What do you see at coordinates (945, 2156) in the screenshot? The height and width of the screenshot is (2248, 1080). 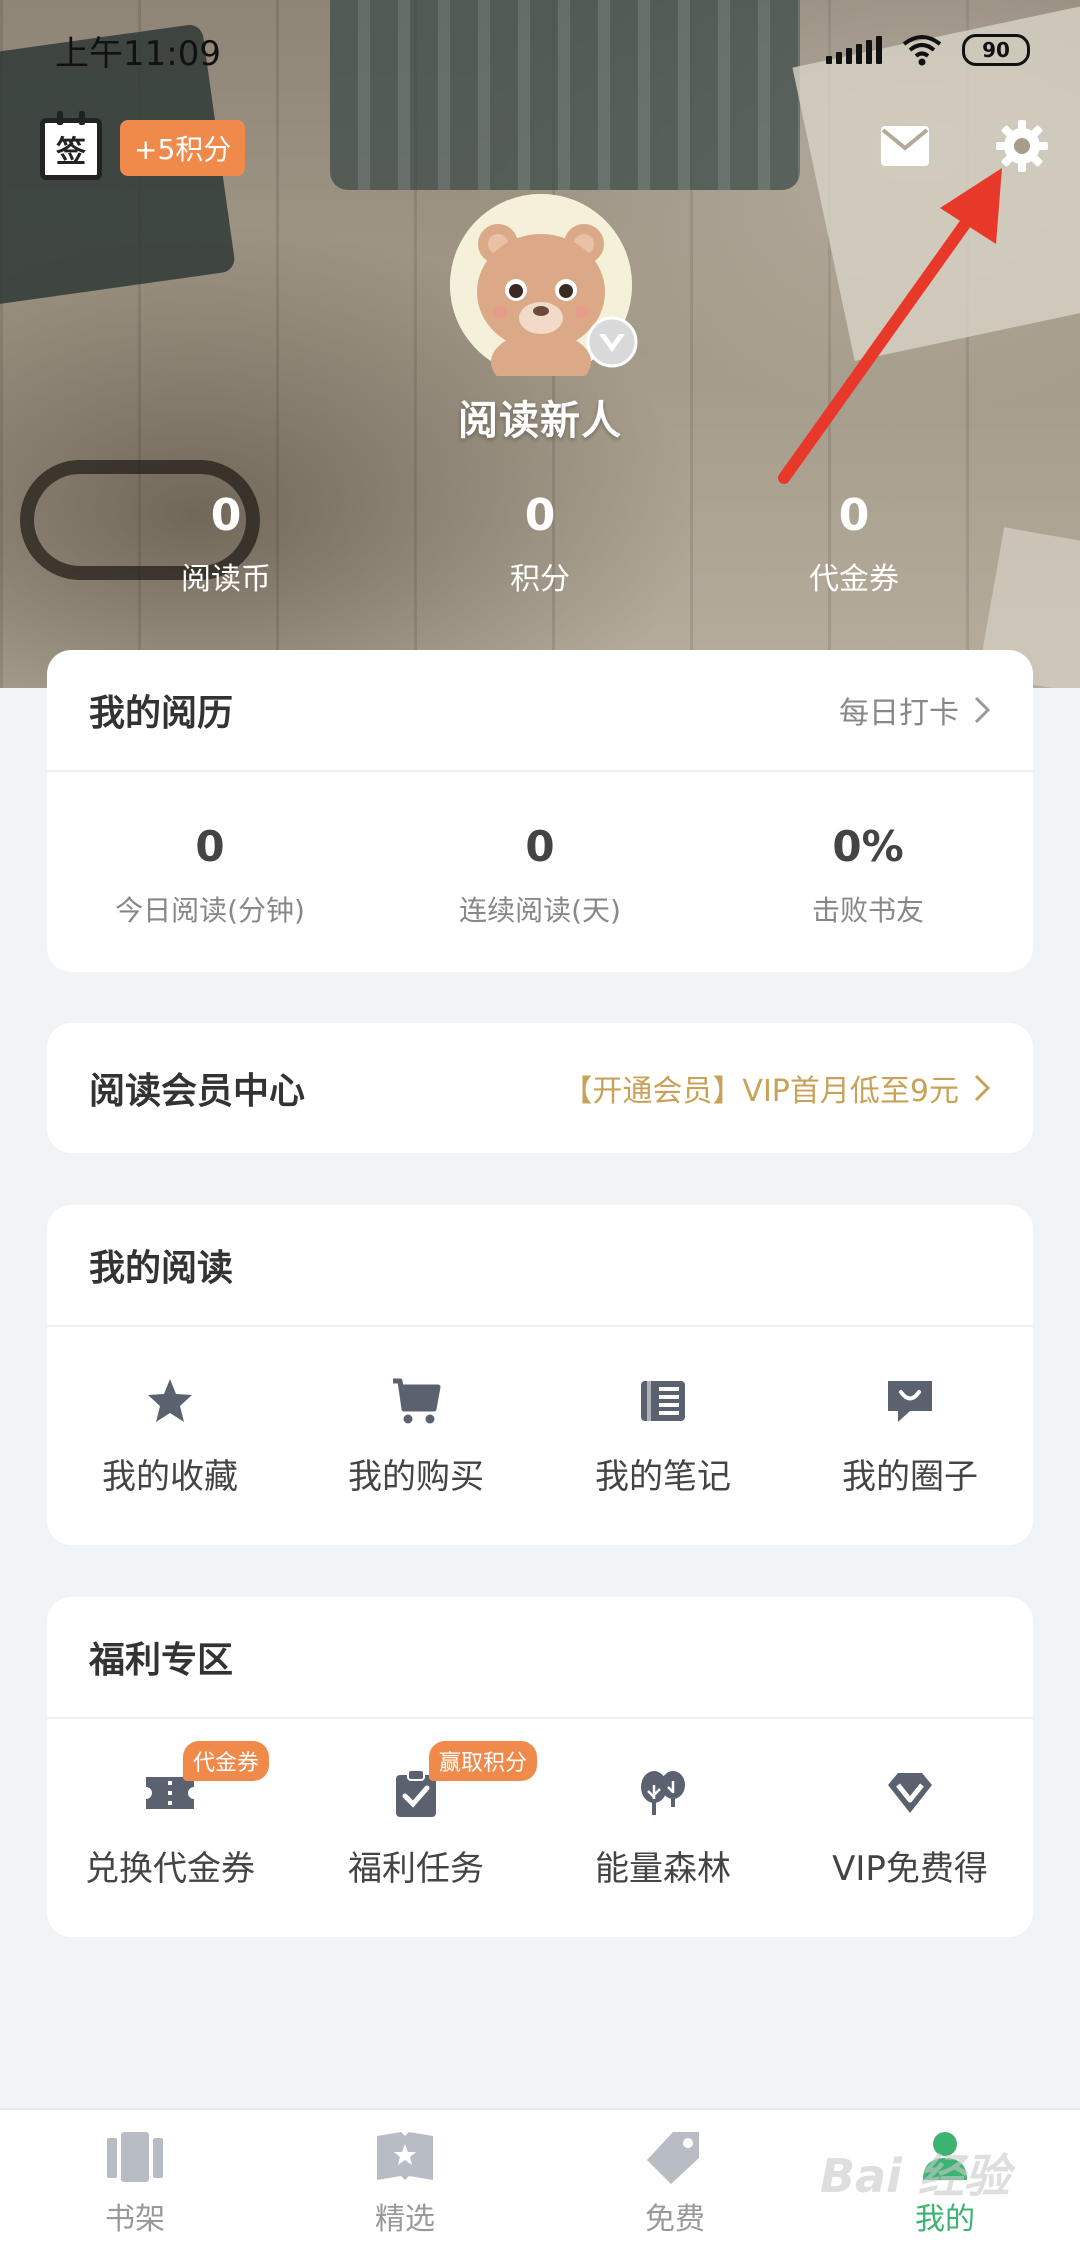 I see `profile-icon` at bounding box center [945, 2156].